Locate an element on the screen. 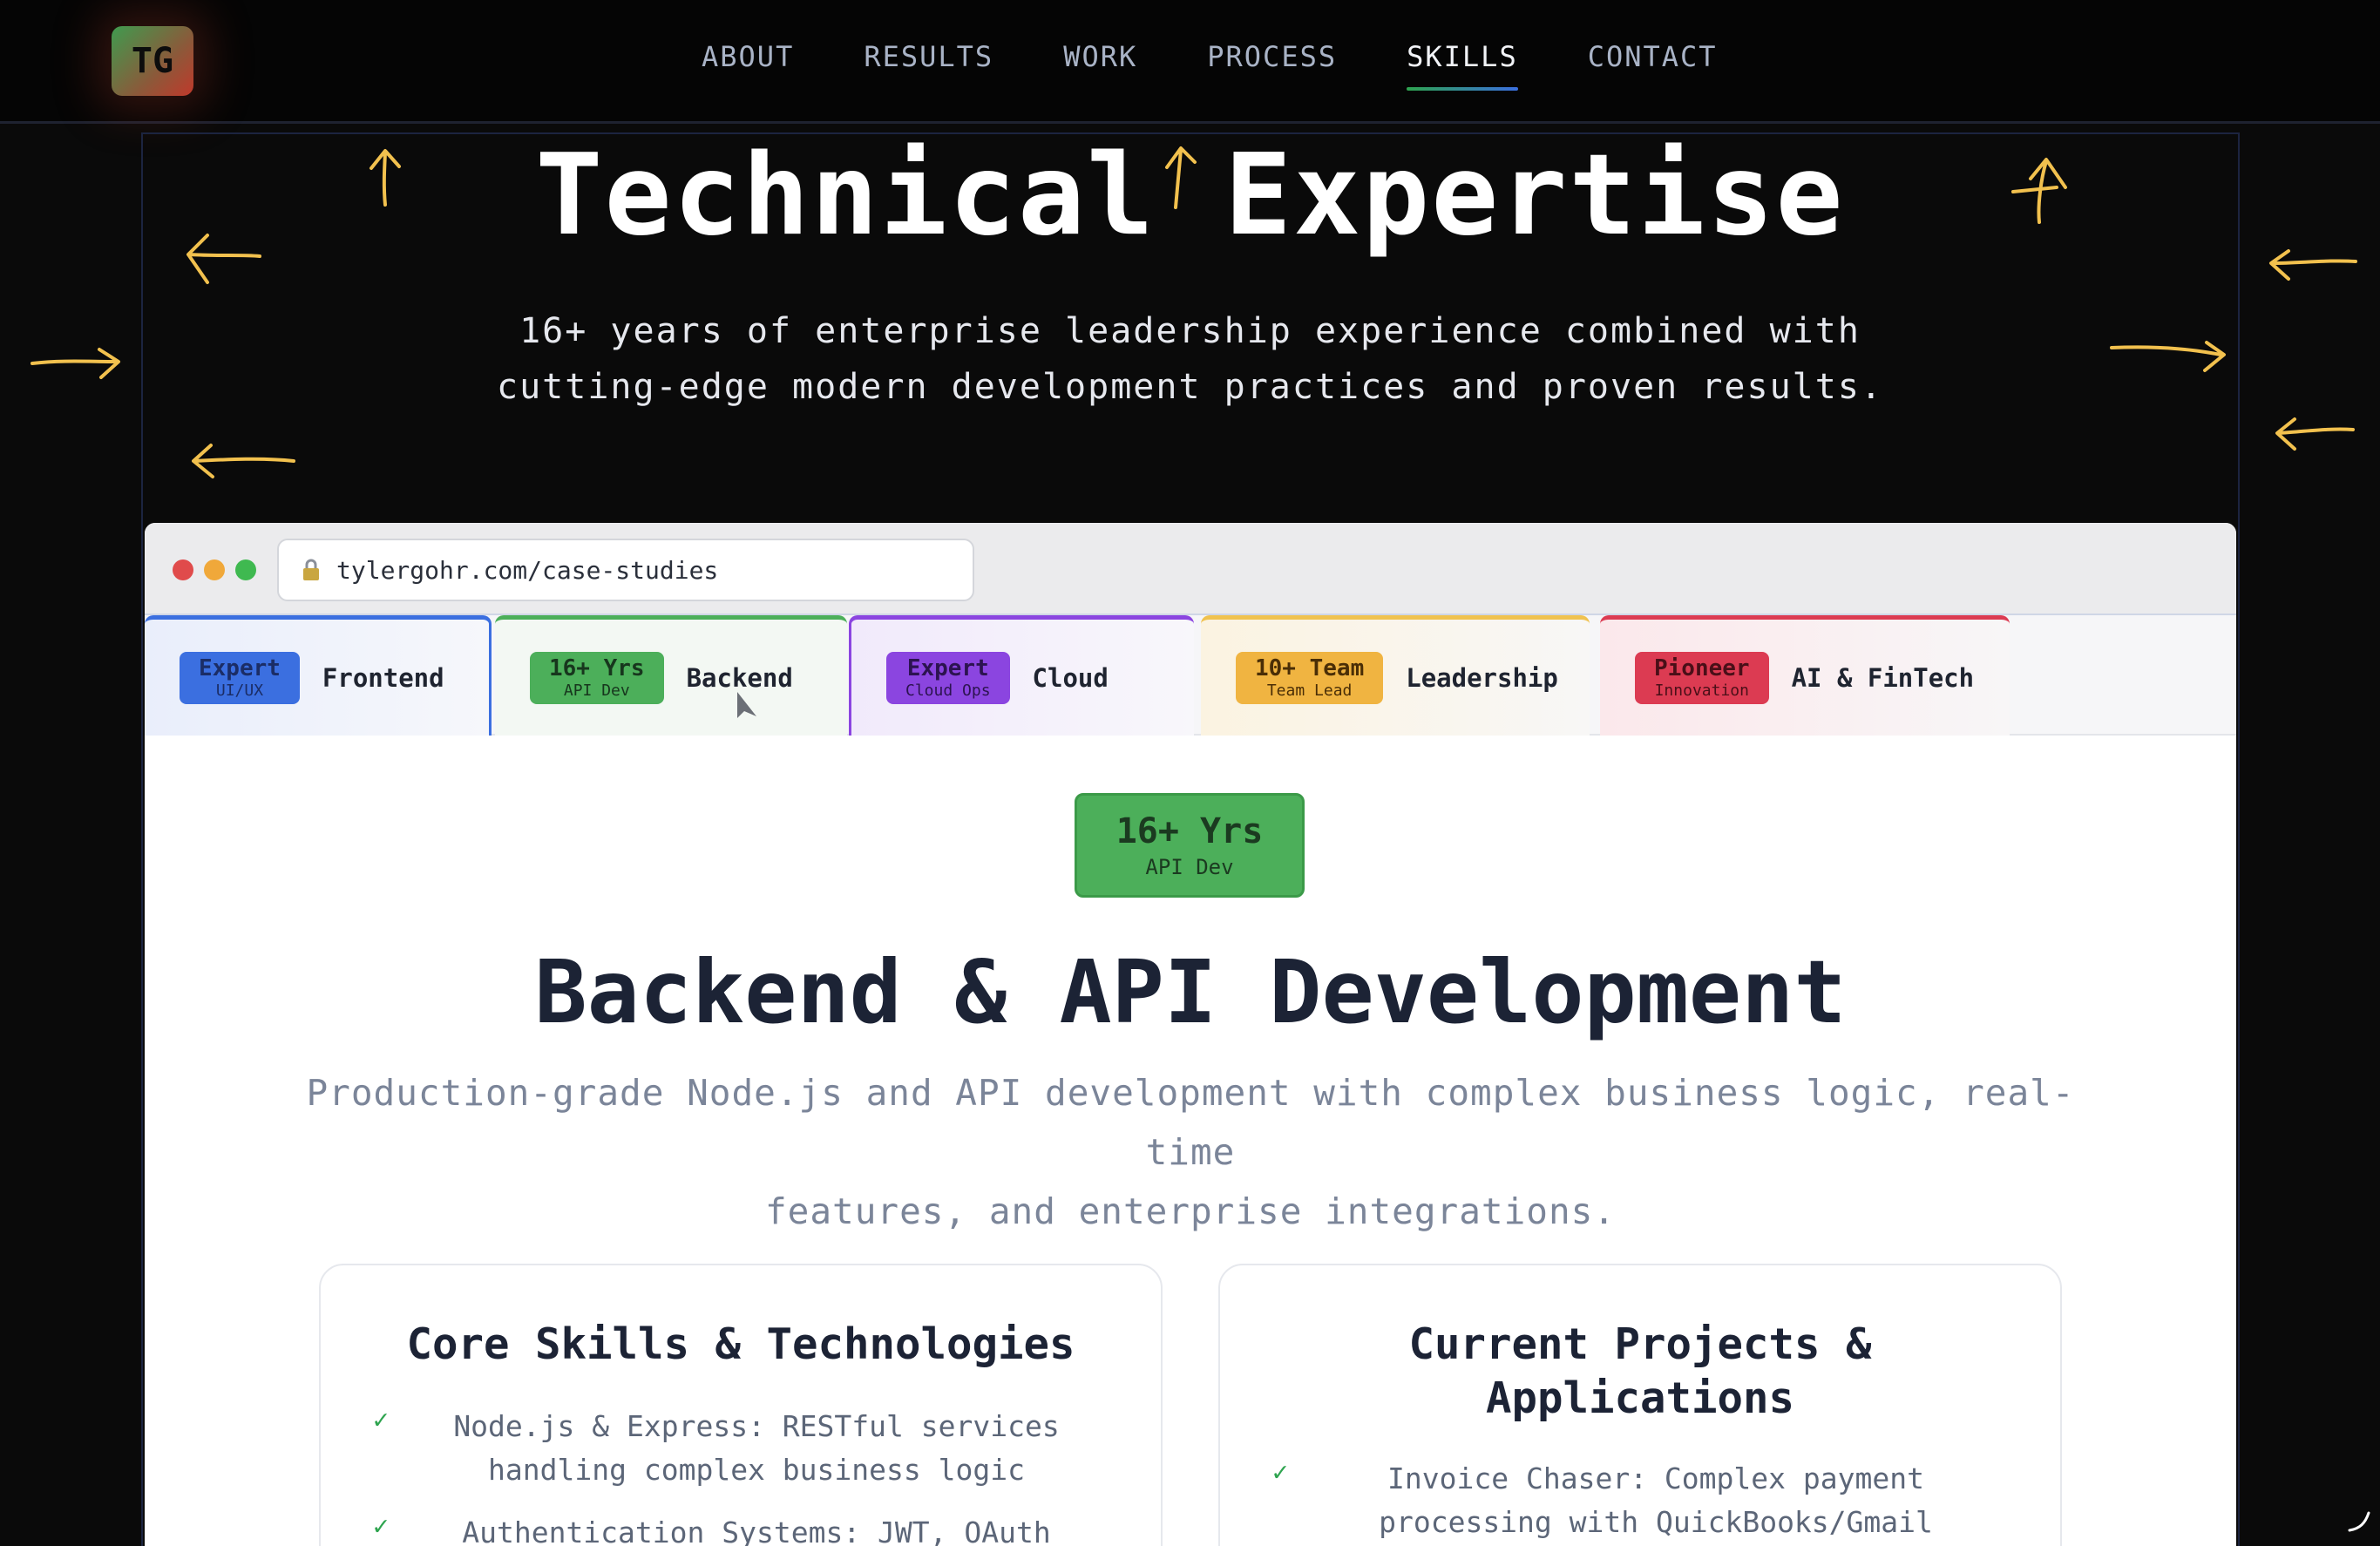 This screenshot has height=1546, width=2380. tab-label: Cloud is located at coordinates (1070, 677).